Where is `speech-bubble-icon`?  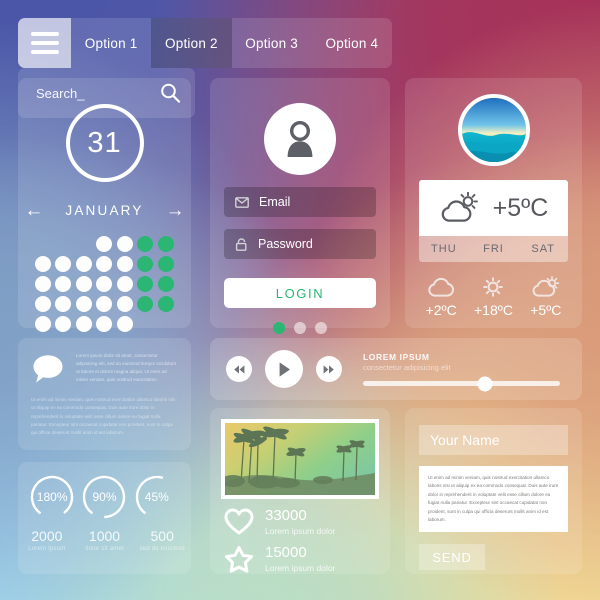 speech-bubble-icon is located at coordinates (48, 369).